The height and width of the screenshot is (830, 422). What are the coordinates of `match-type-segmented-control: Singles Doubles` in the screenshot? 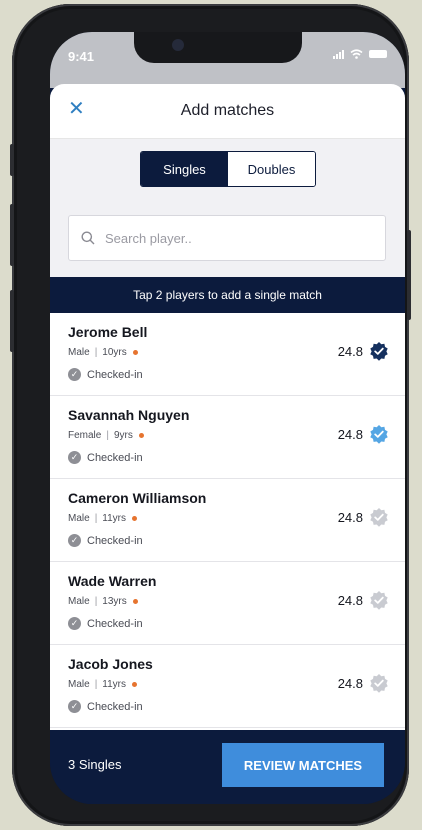 It's located at (228, 169).